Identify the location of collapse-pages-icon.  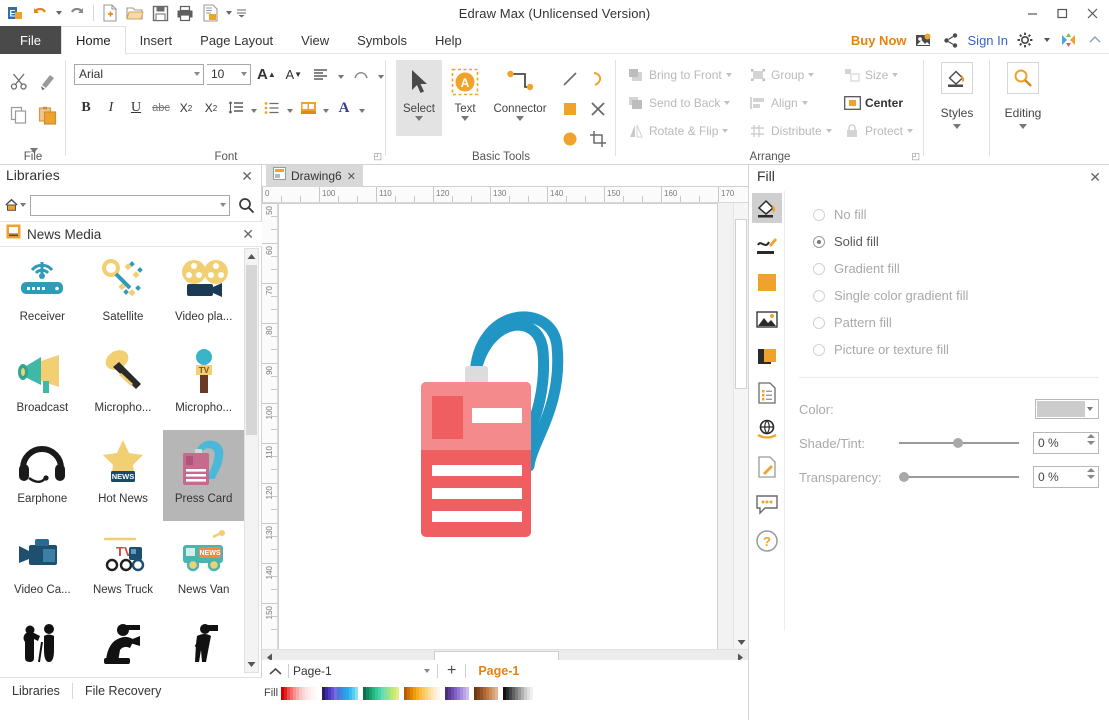
(275, 671).